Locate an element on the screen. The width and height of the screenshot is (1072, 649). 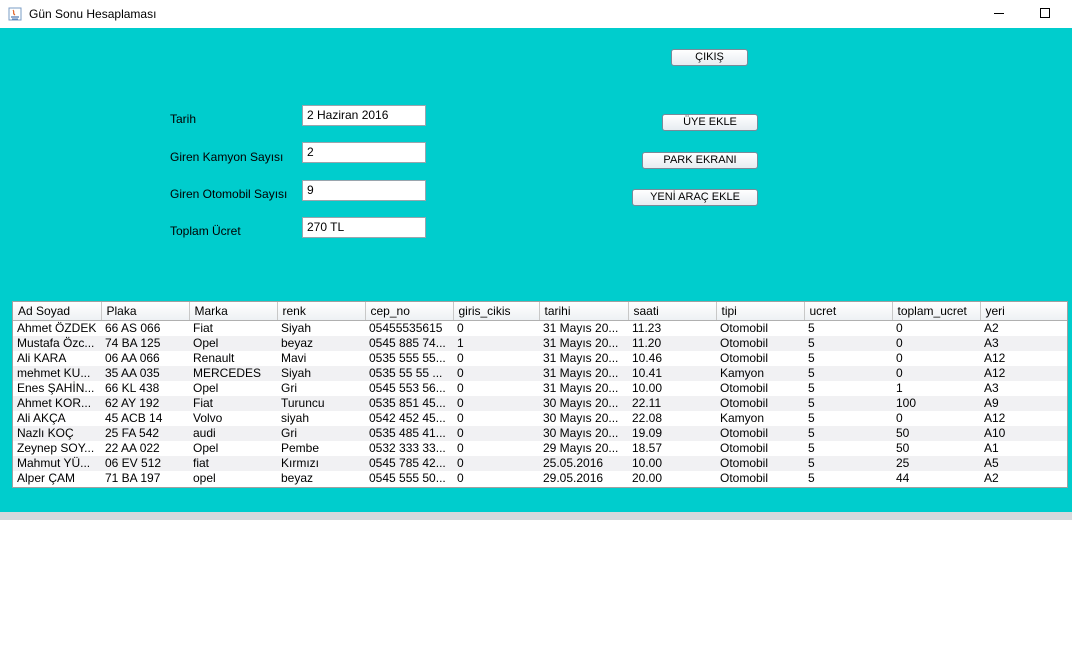
table-cell: 66 KL 438 is located at coordinates (145, 388).